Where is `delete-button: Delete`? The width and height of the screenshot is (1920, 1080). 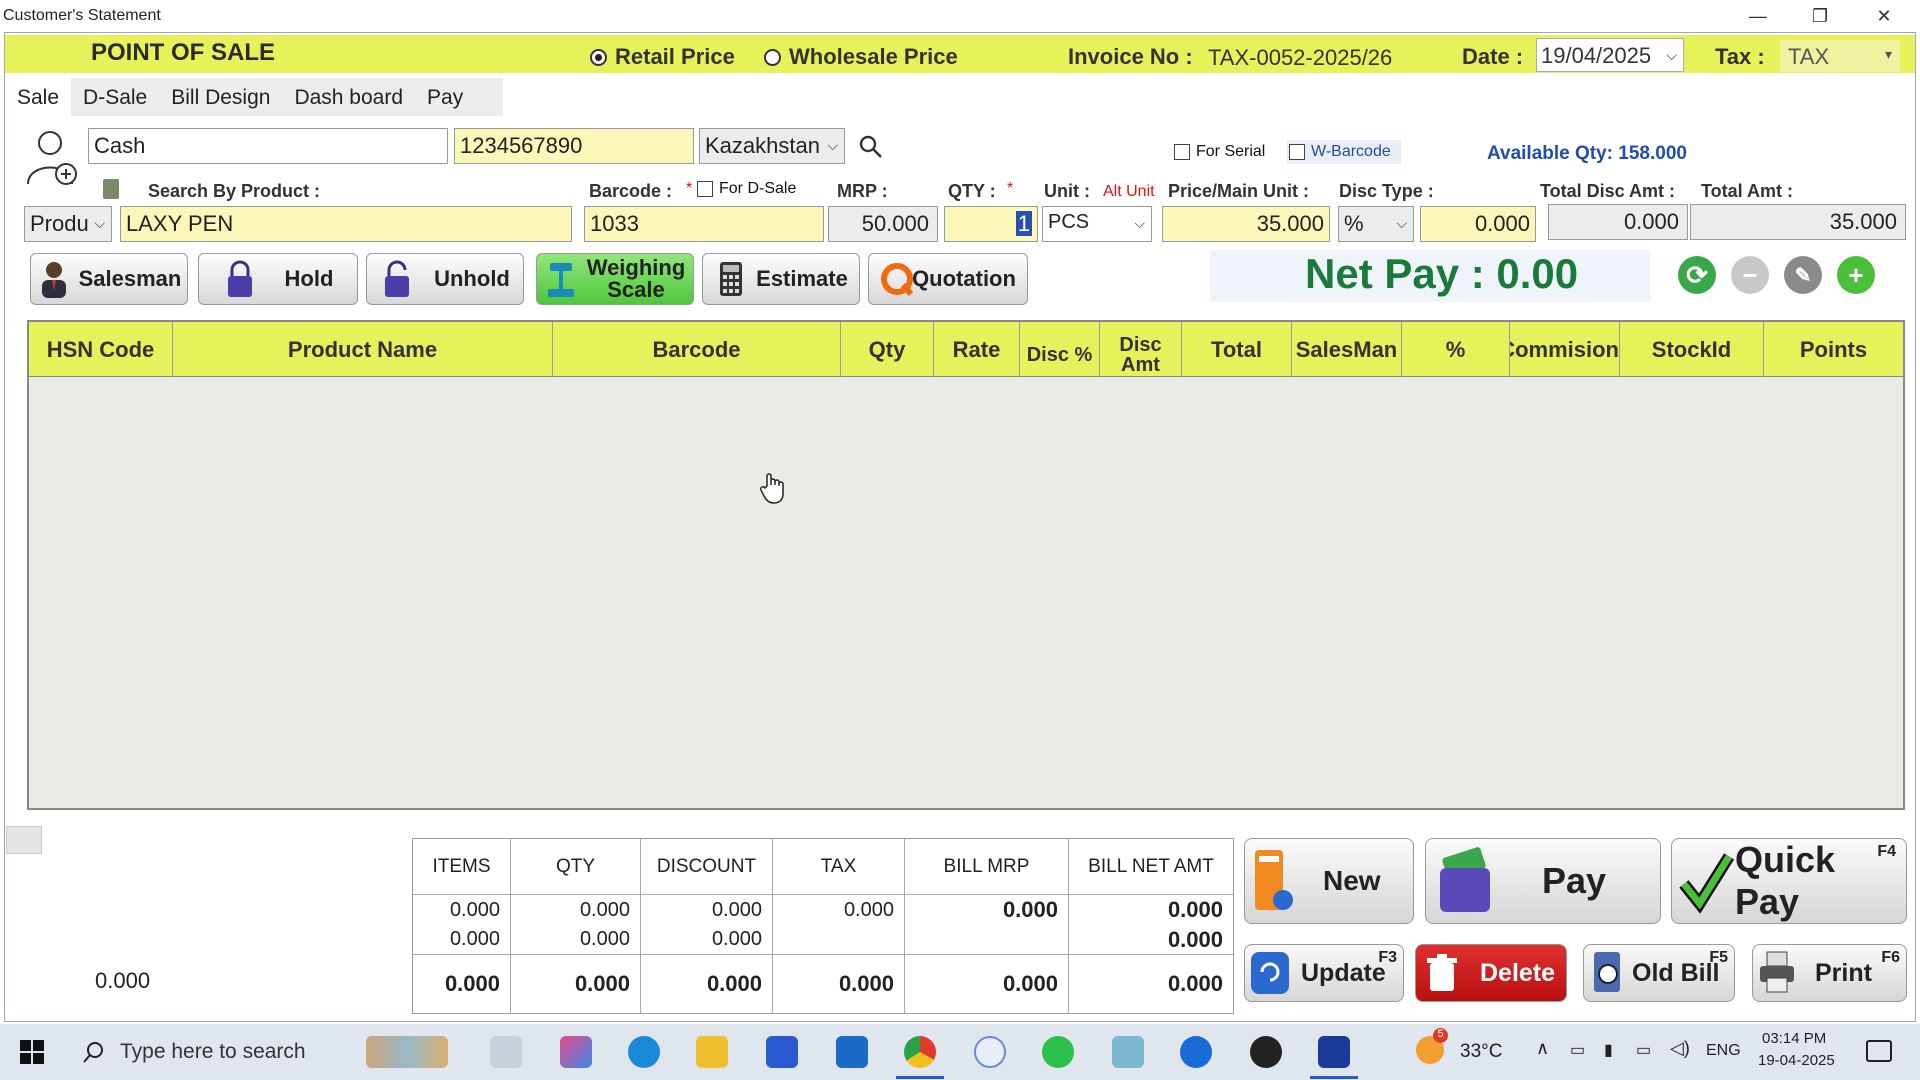
delete-button: Delete is located at coordinates (1491, 973).